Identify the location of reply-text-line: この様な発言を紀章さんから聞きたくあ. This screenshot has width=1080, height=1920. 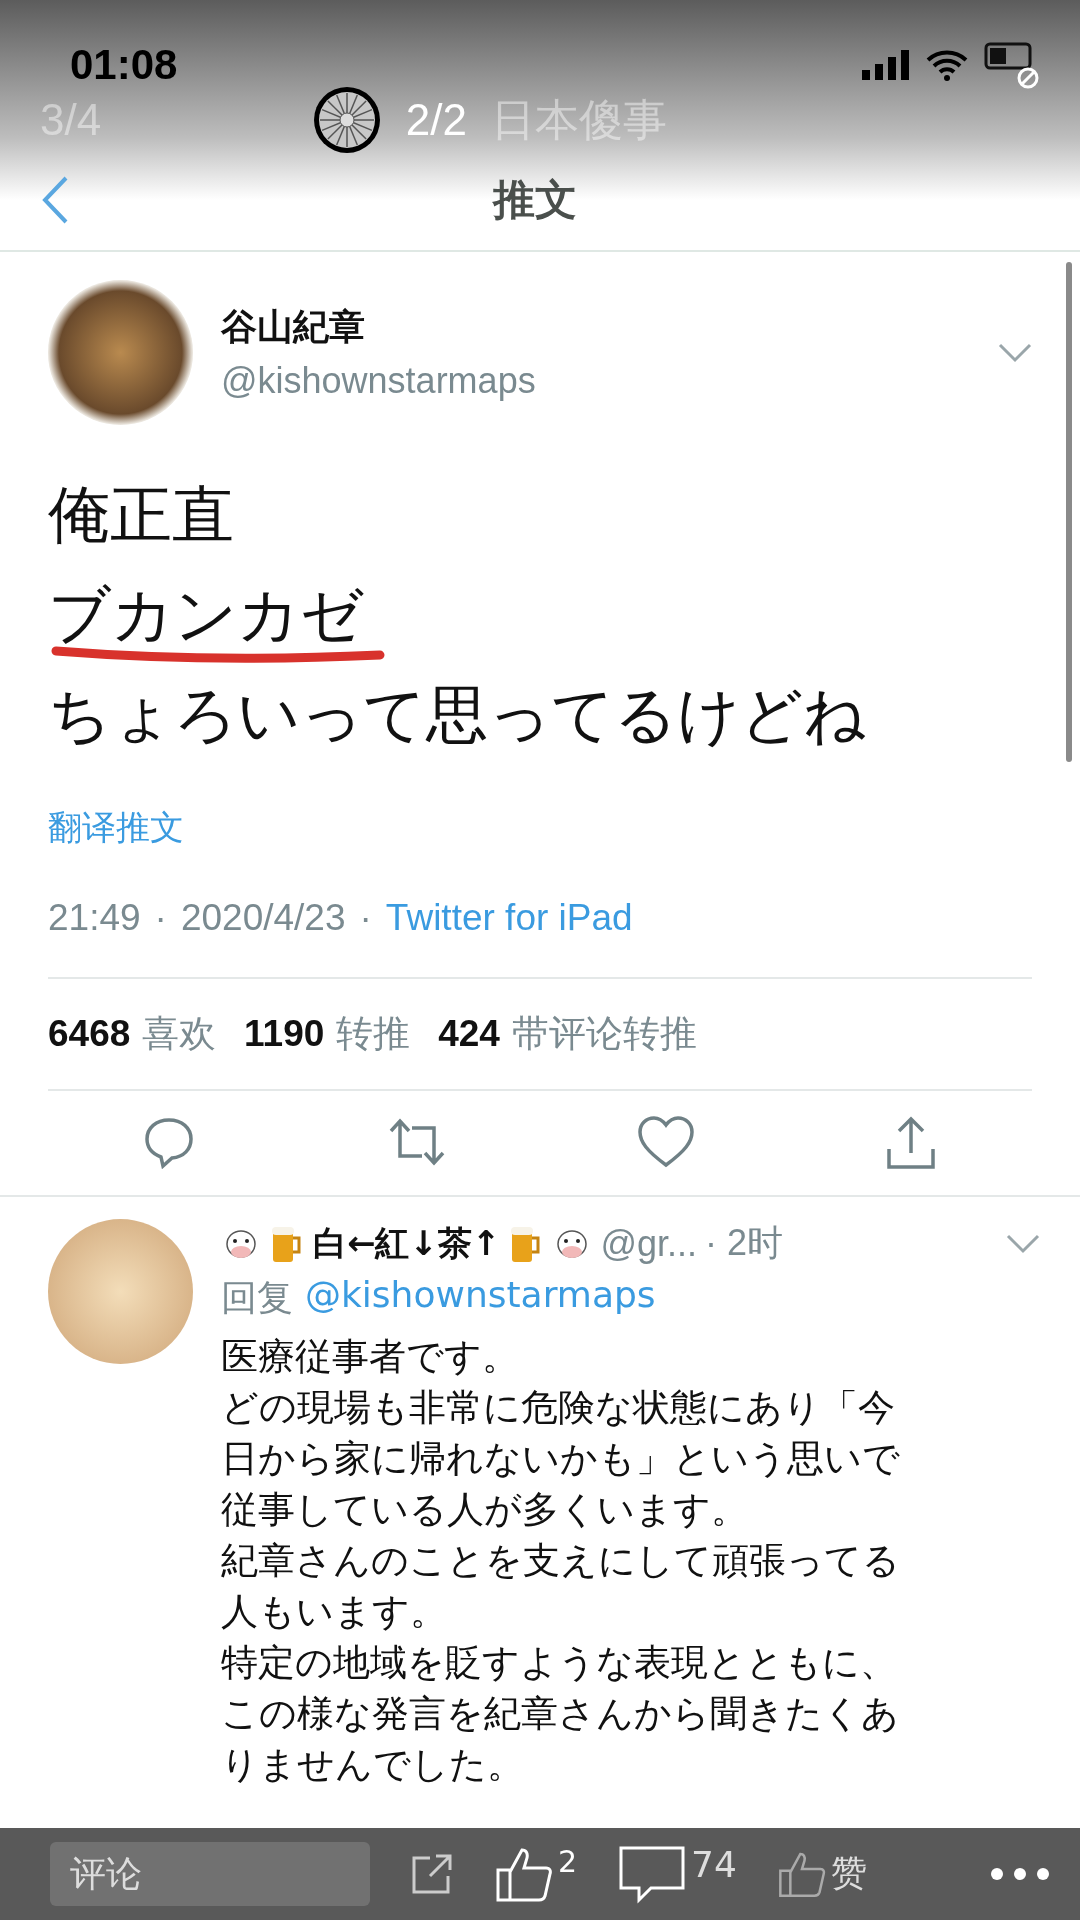
(560, 1714).